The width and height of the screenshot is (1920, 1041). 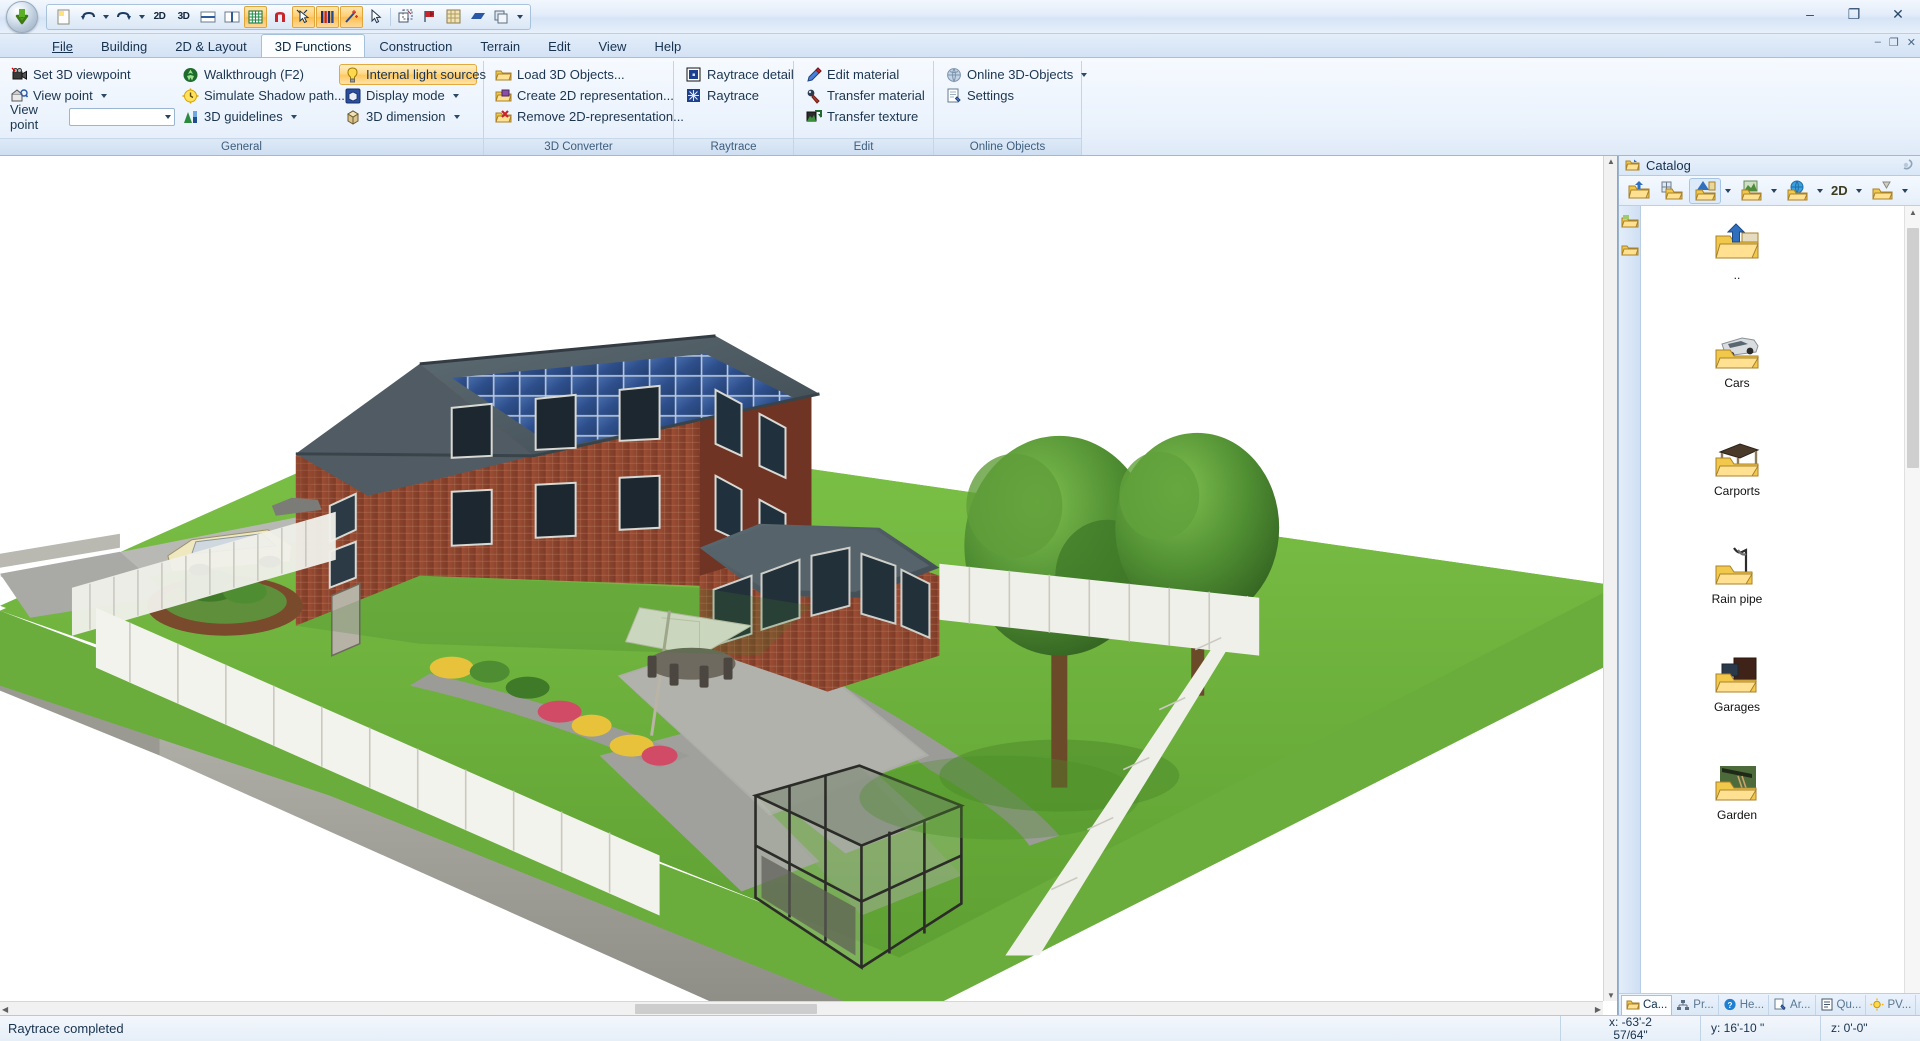 I want to click on pattern-icon, so click(x=453, y=17).